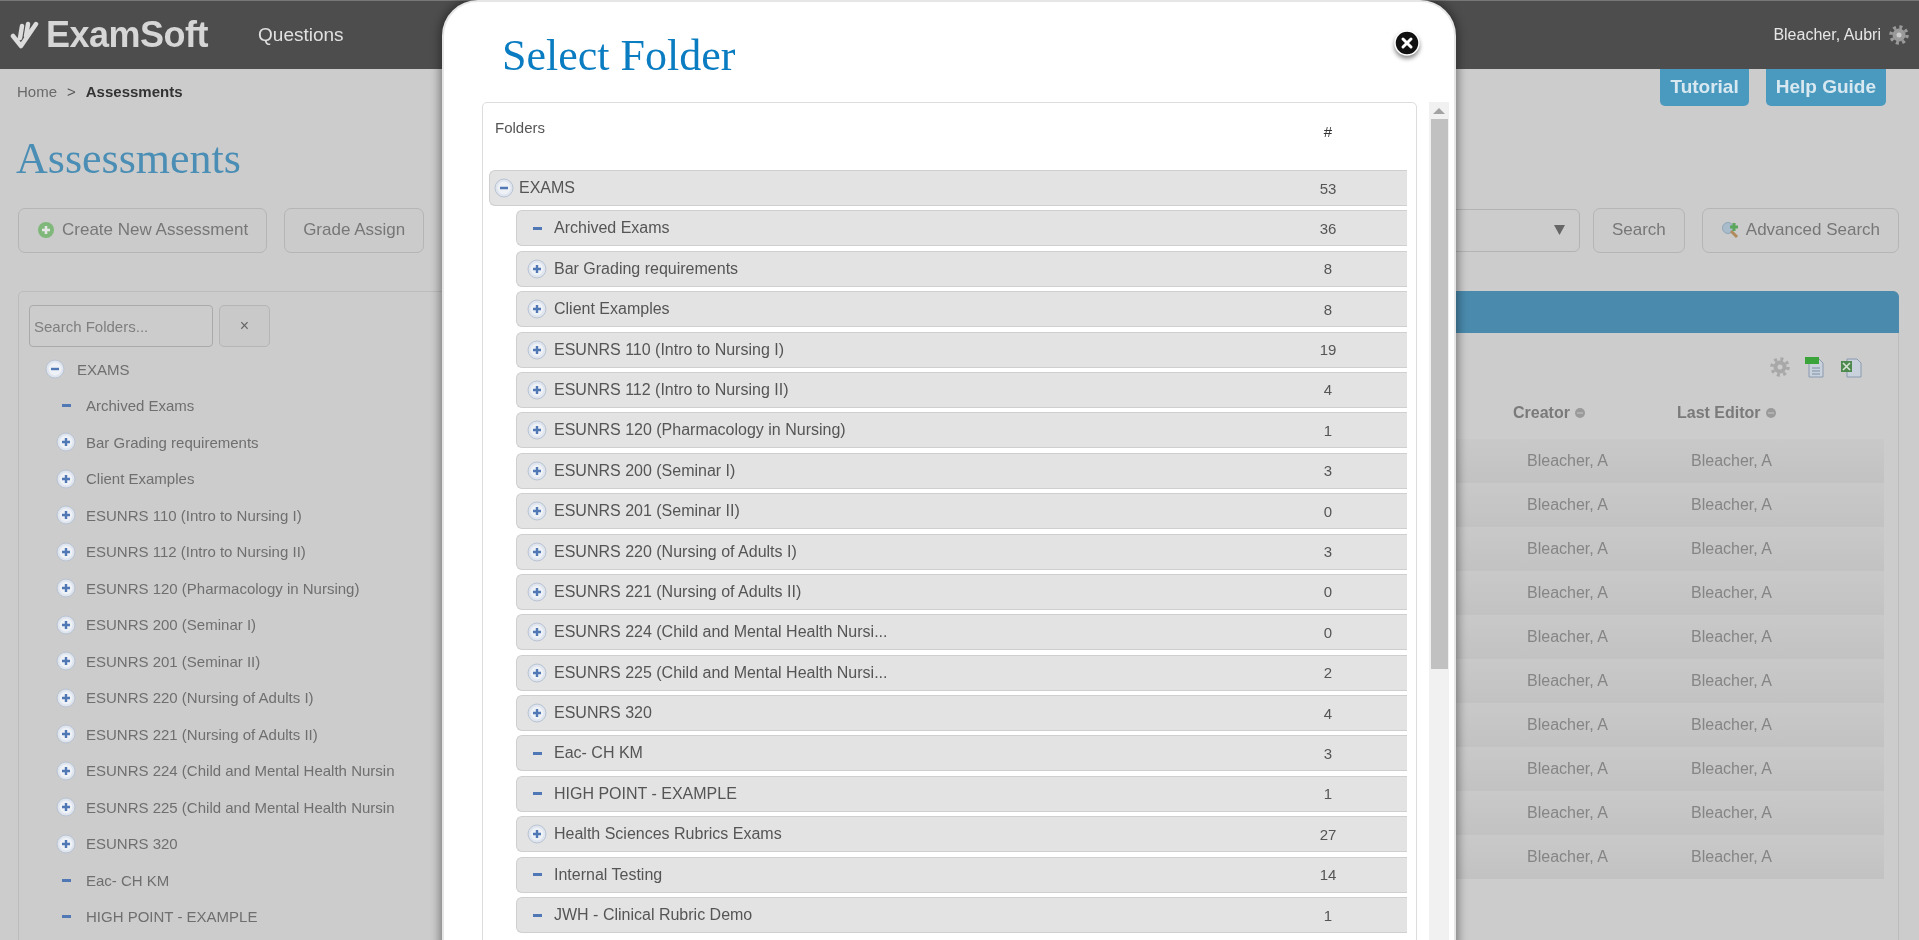  I want to click on dash-icon, so click(537, 875).